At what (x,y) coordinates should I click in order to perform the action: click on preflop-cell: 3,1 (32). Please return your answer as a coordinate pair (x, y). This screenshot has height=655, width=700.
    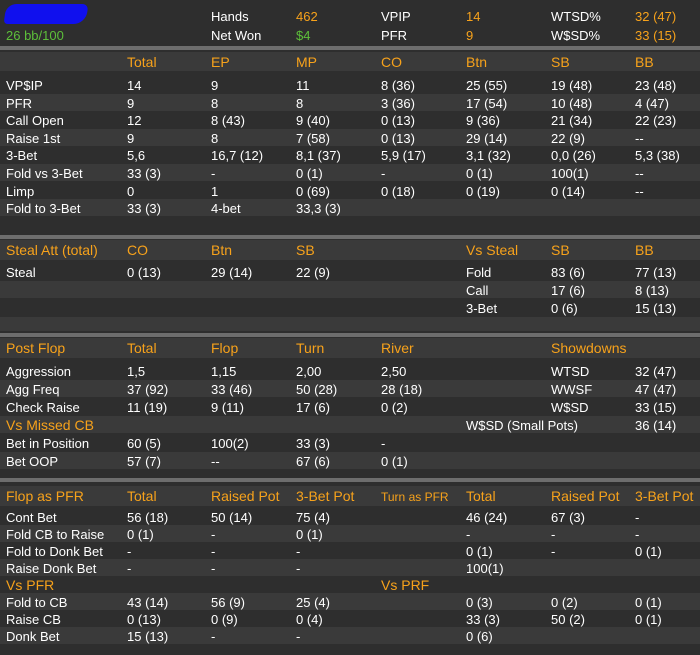
    Looking at the image, I should click on (488, 156).